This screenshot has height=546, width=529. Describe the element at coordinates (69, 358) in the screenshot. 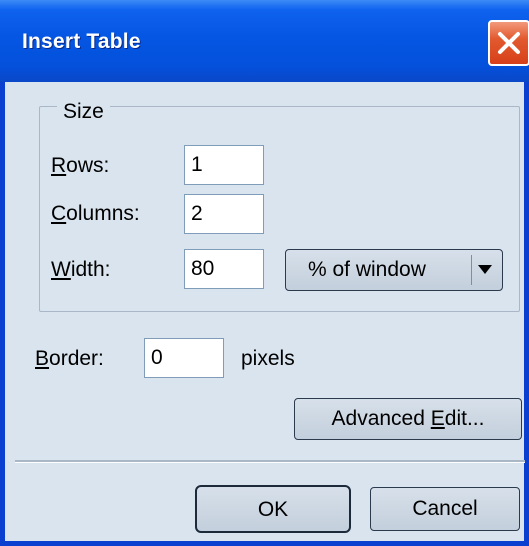

I see `border-label: Border:` at that location.